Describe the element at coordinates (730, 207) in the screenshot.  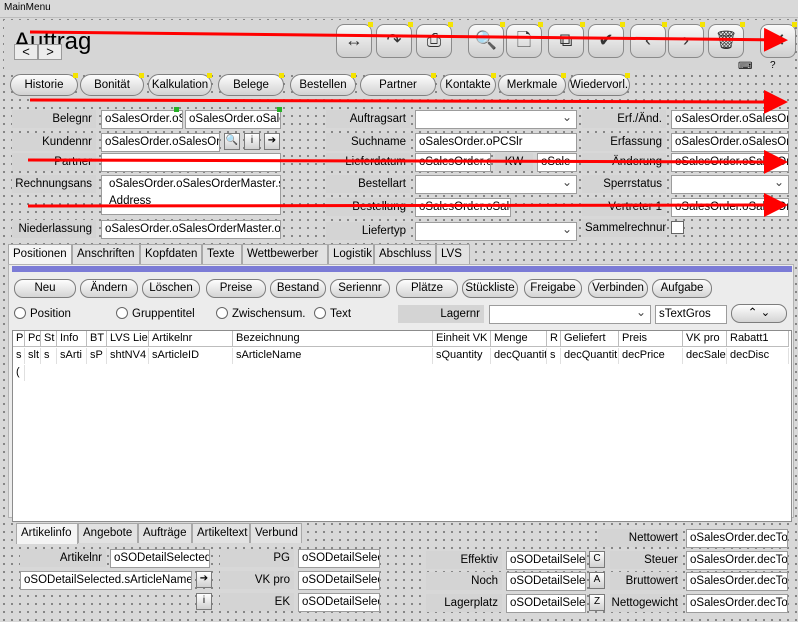
I see `vertreter1-field: oSalesOrder.oSalesOrd` at that location.